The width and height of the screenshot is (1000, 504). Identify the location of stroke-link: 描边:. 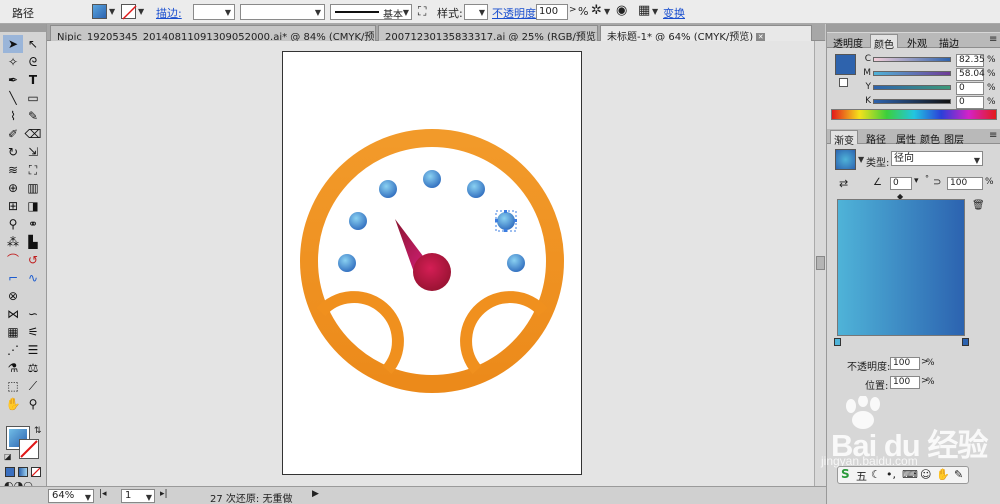
(169, 13).